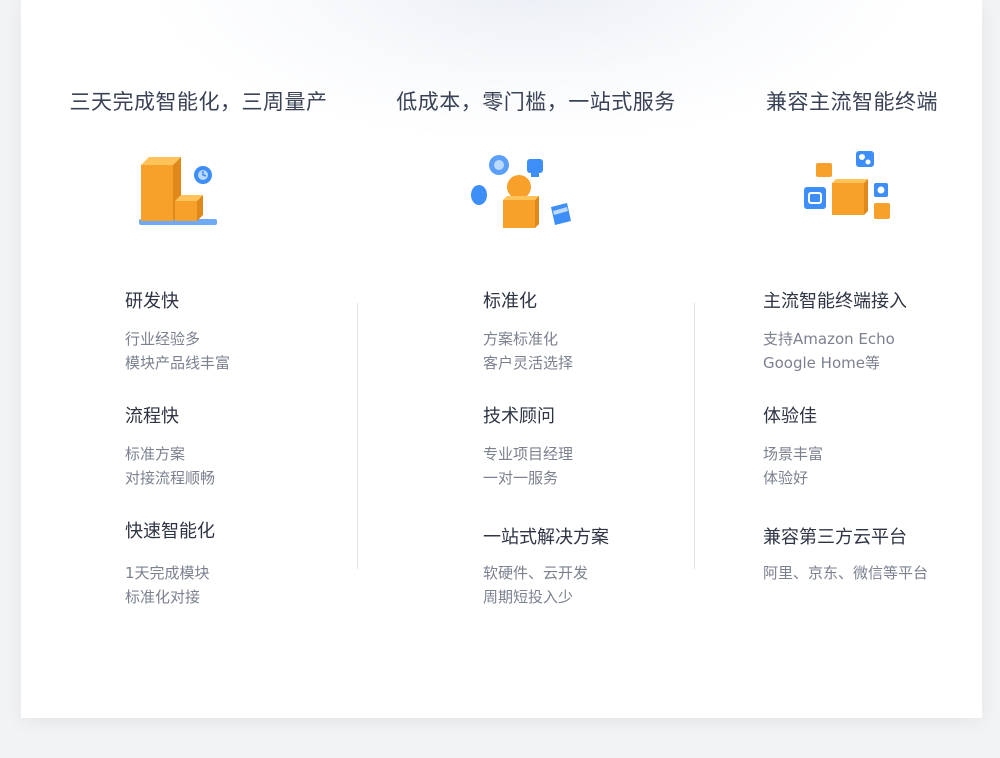 Image resolution: width=1000 pixels, height=758 pixels. Describe the element at coordinates (163, 597) in the screenshot. I see `feature-line: 标准化对接` at that location.